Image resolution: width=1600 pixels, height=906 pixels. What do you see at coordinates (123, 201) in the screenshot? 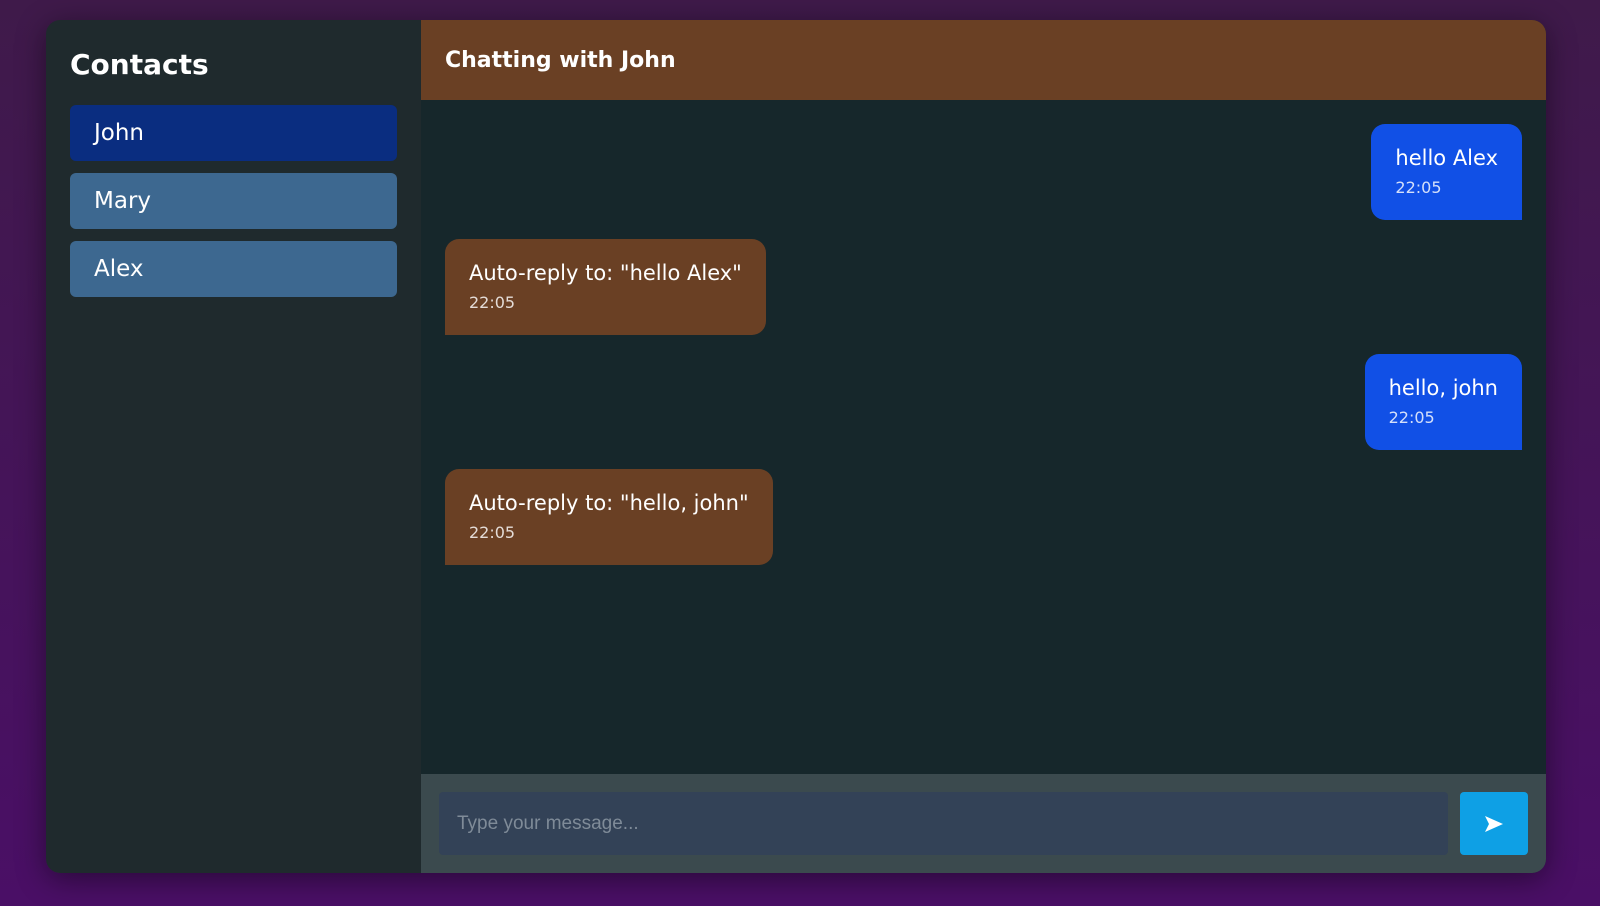
I see `contact-name: Mary` at bounding box center [123, 201].